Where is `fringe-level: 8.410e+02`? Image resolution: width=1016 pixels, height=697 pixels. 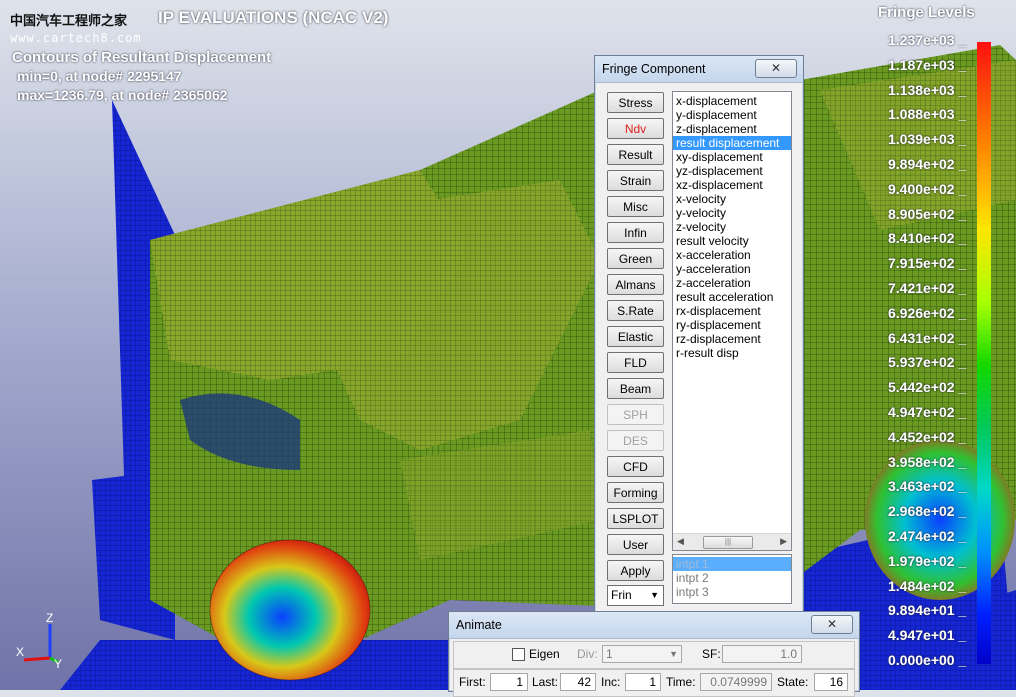 fringe-level: 8.410e+02 is located at coordinates (927, 238).